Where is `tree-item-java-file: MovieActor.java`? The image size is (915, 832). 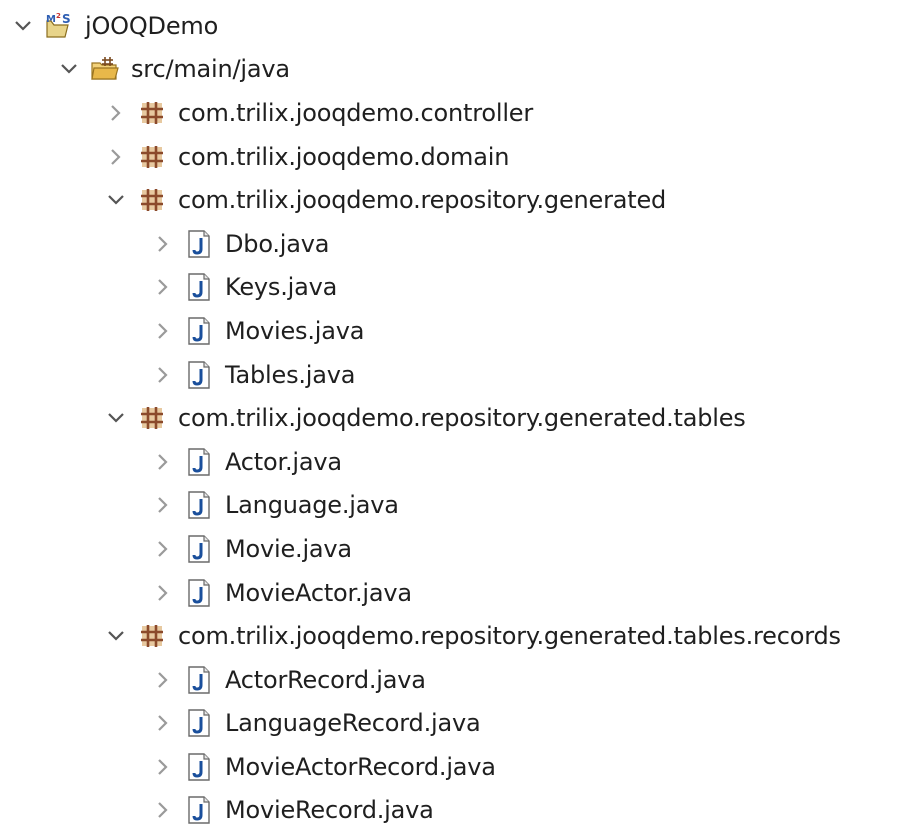 tree-item-java-file: MovieActor.java is located at coordinates (457, 593).